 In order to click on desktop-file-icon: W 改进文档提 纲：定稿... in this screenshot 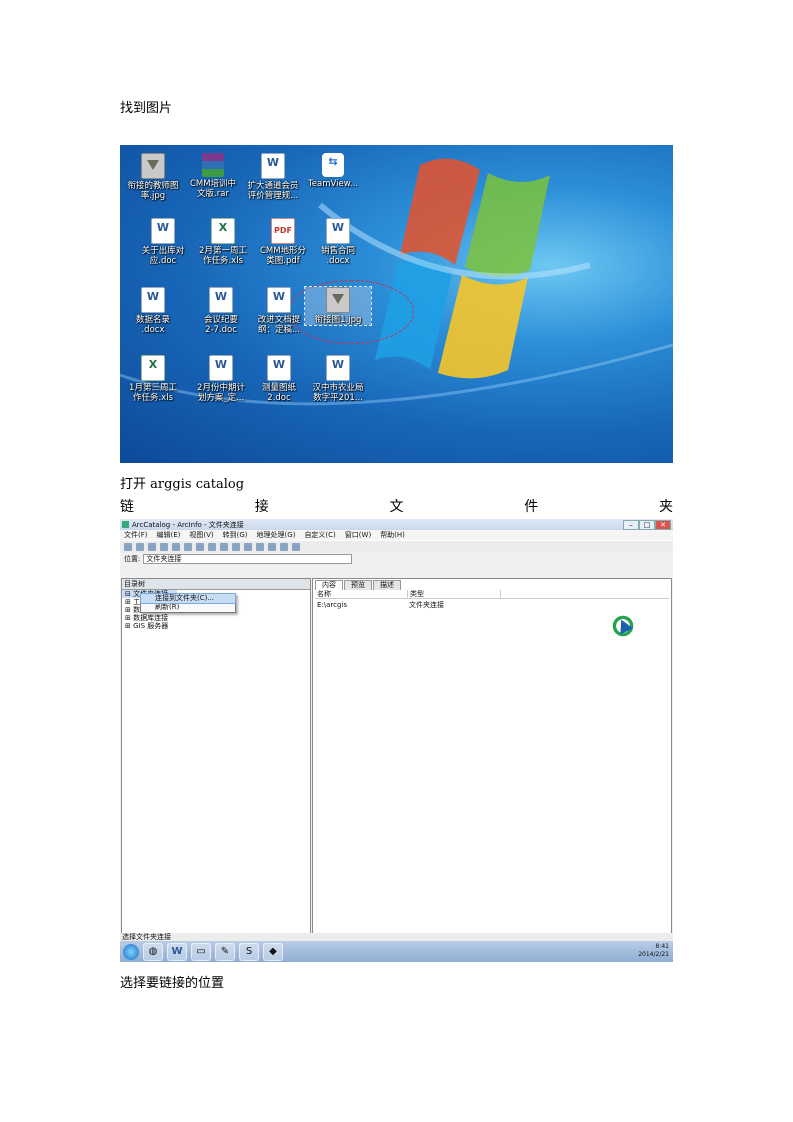, I will do `click(279, 311)`.